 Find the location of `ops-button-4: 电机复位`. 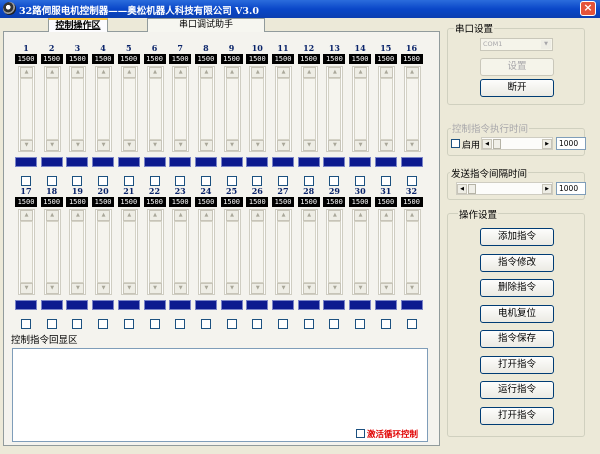

ops-button-4: 电机复位 is located at coordinates (517, 313).